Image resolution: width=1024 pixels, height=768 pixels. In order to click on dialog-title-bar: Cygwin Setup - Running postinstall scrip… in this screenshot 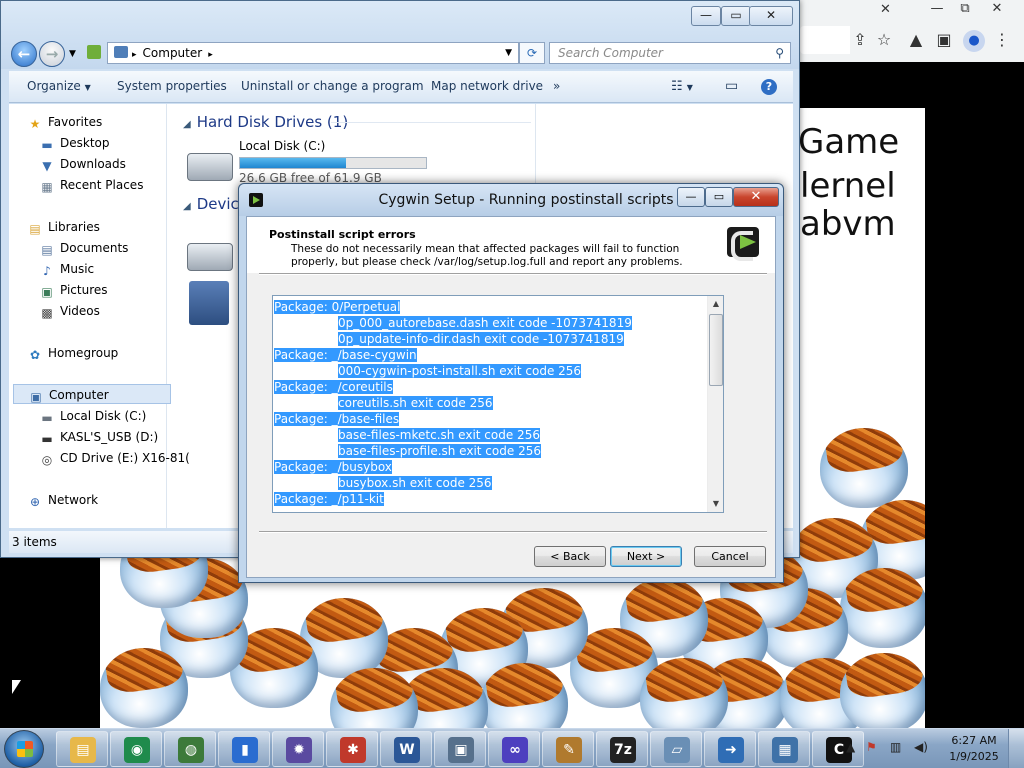, I will do `click(511, 200)`.